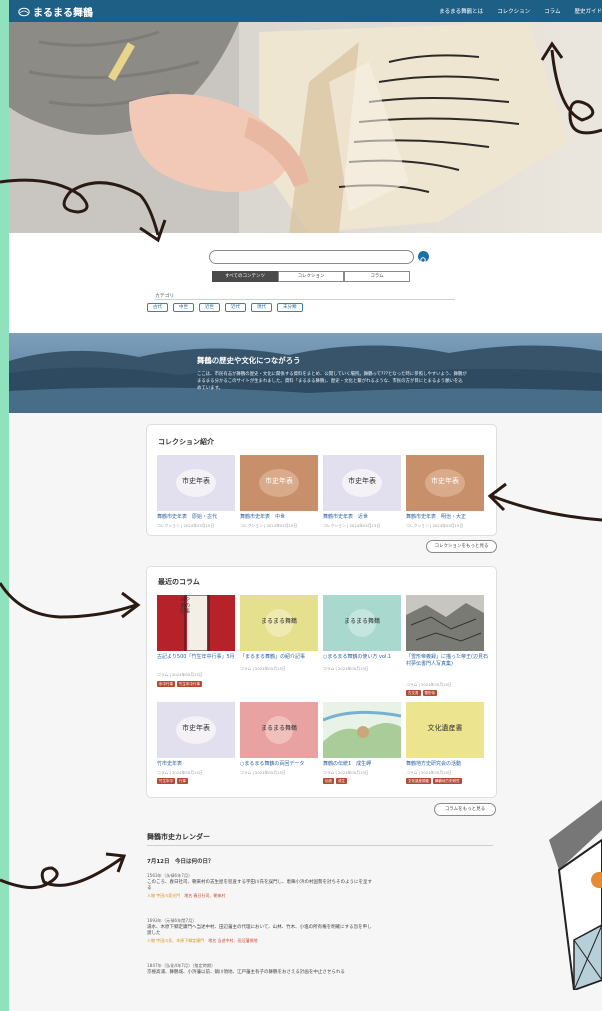 The width and height of the screenshot is (602, 1011). I want to click on category-divider, so click(305, 299).